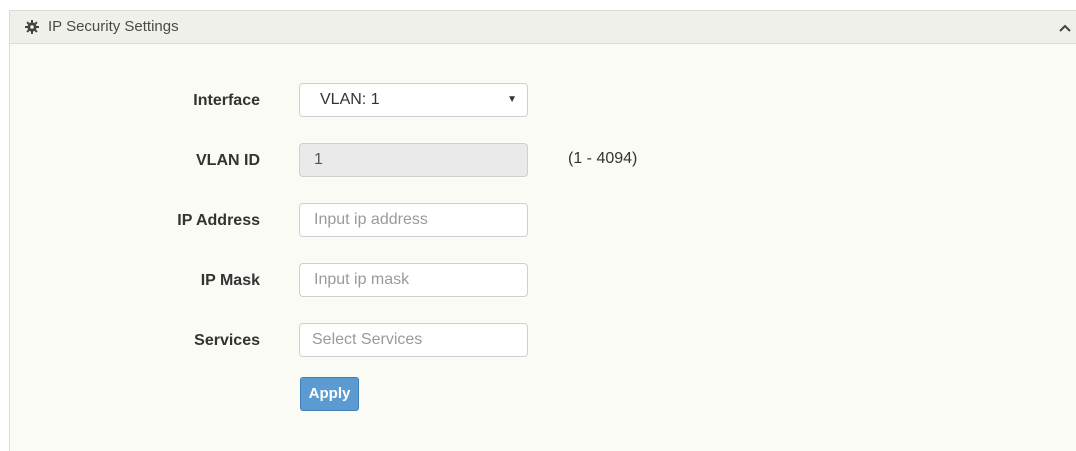  Describe the element at coordinates (230, 280) in the screenshot. I see `ip-mask-label: IP Mask` at that location.